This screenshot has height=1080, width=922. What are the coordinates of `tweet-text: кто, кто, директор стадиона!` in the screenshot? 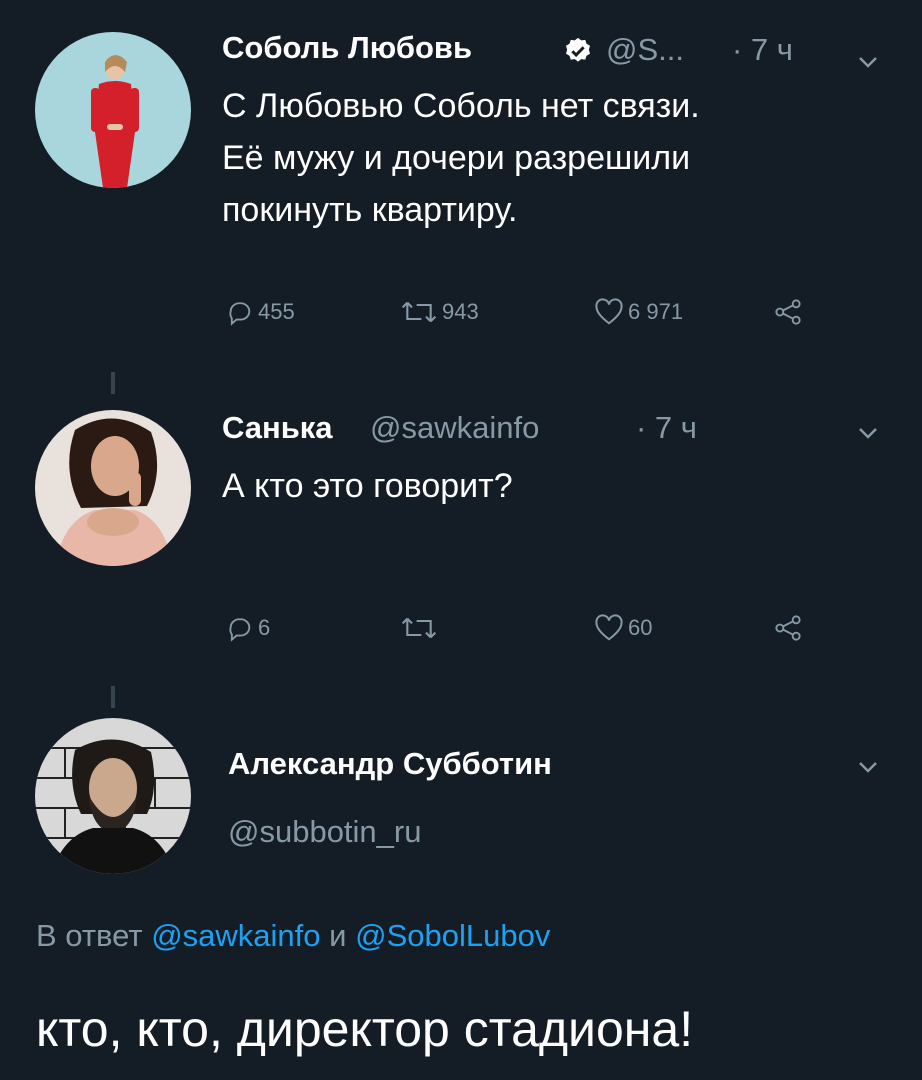 It's located at (365, 1029).